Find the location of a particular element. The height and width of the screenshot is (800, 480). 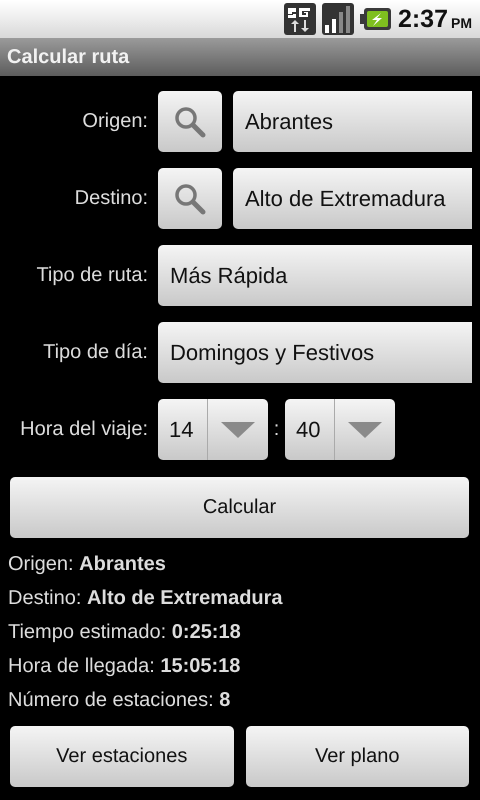

field-label: Origen: is located at coordinates (115, 121).